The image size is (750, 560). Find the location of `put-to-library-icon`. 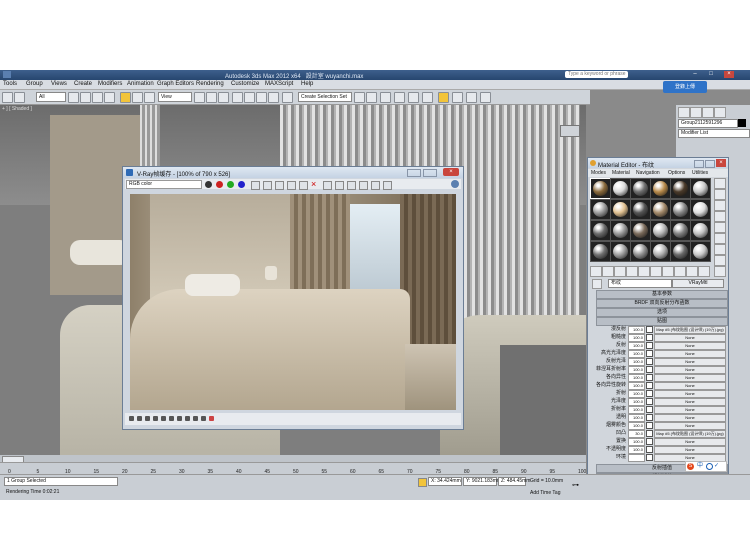

put-to-library-icon is located at coordinates (656, 271).